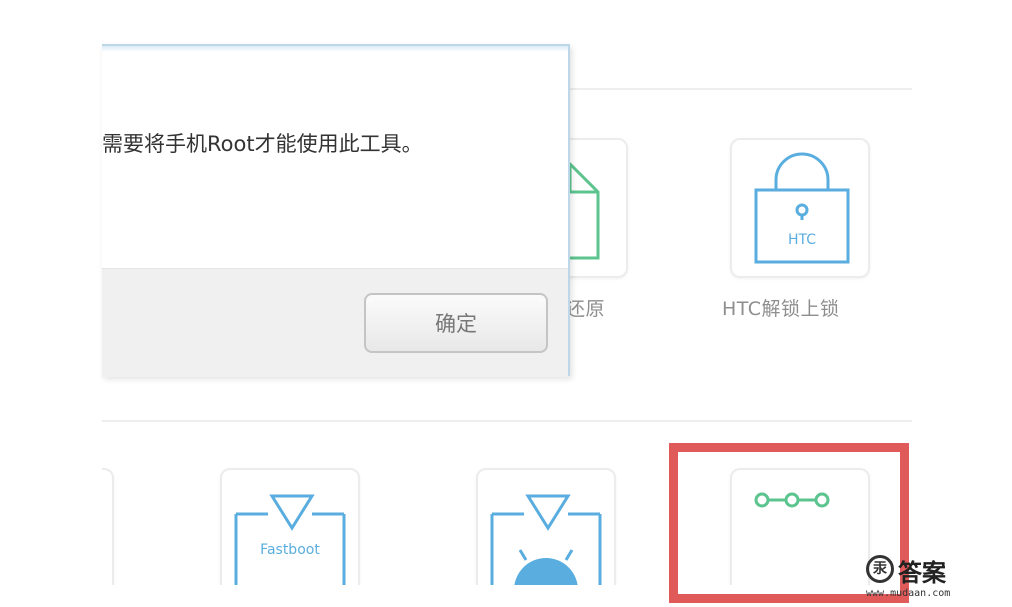 This screenshot has width=1012, height=607. I want to click on tool-tile-android-recovery, so click(546, 526).